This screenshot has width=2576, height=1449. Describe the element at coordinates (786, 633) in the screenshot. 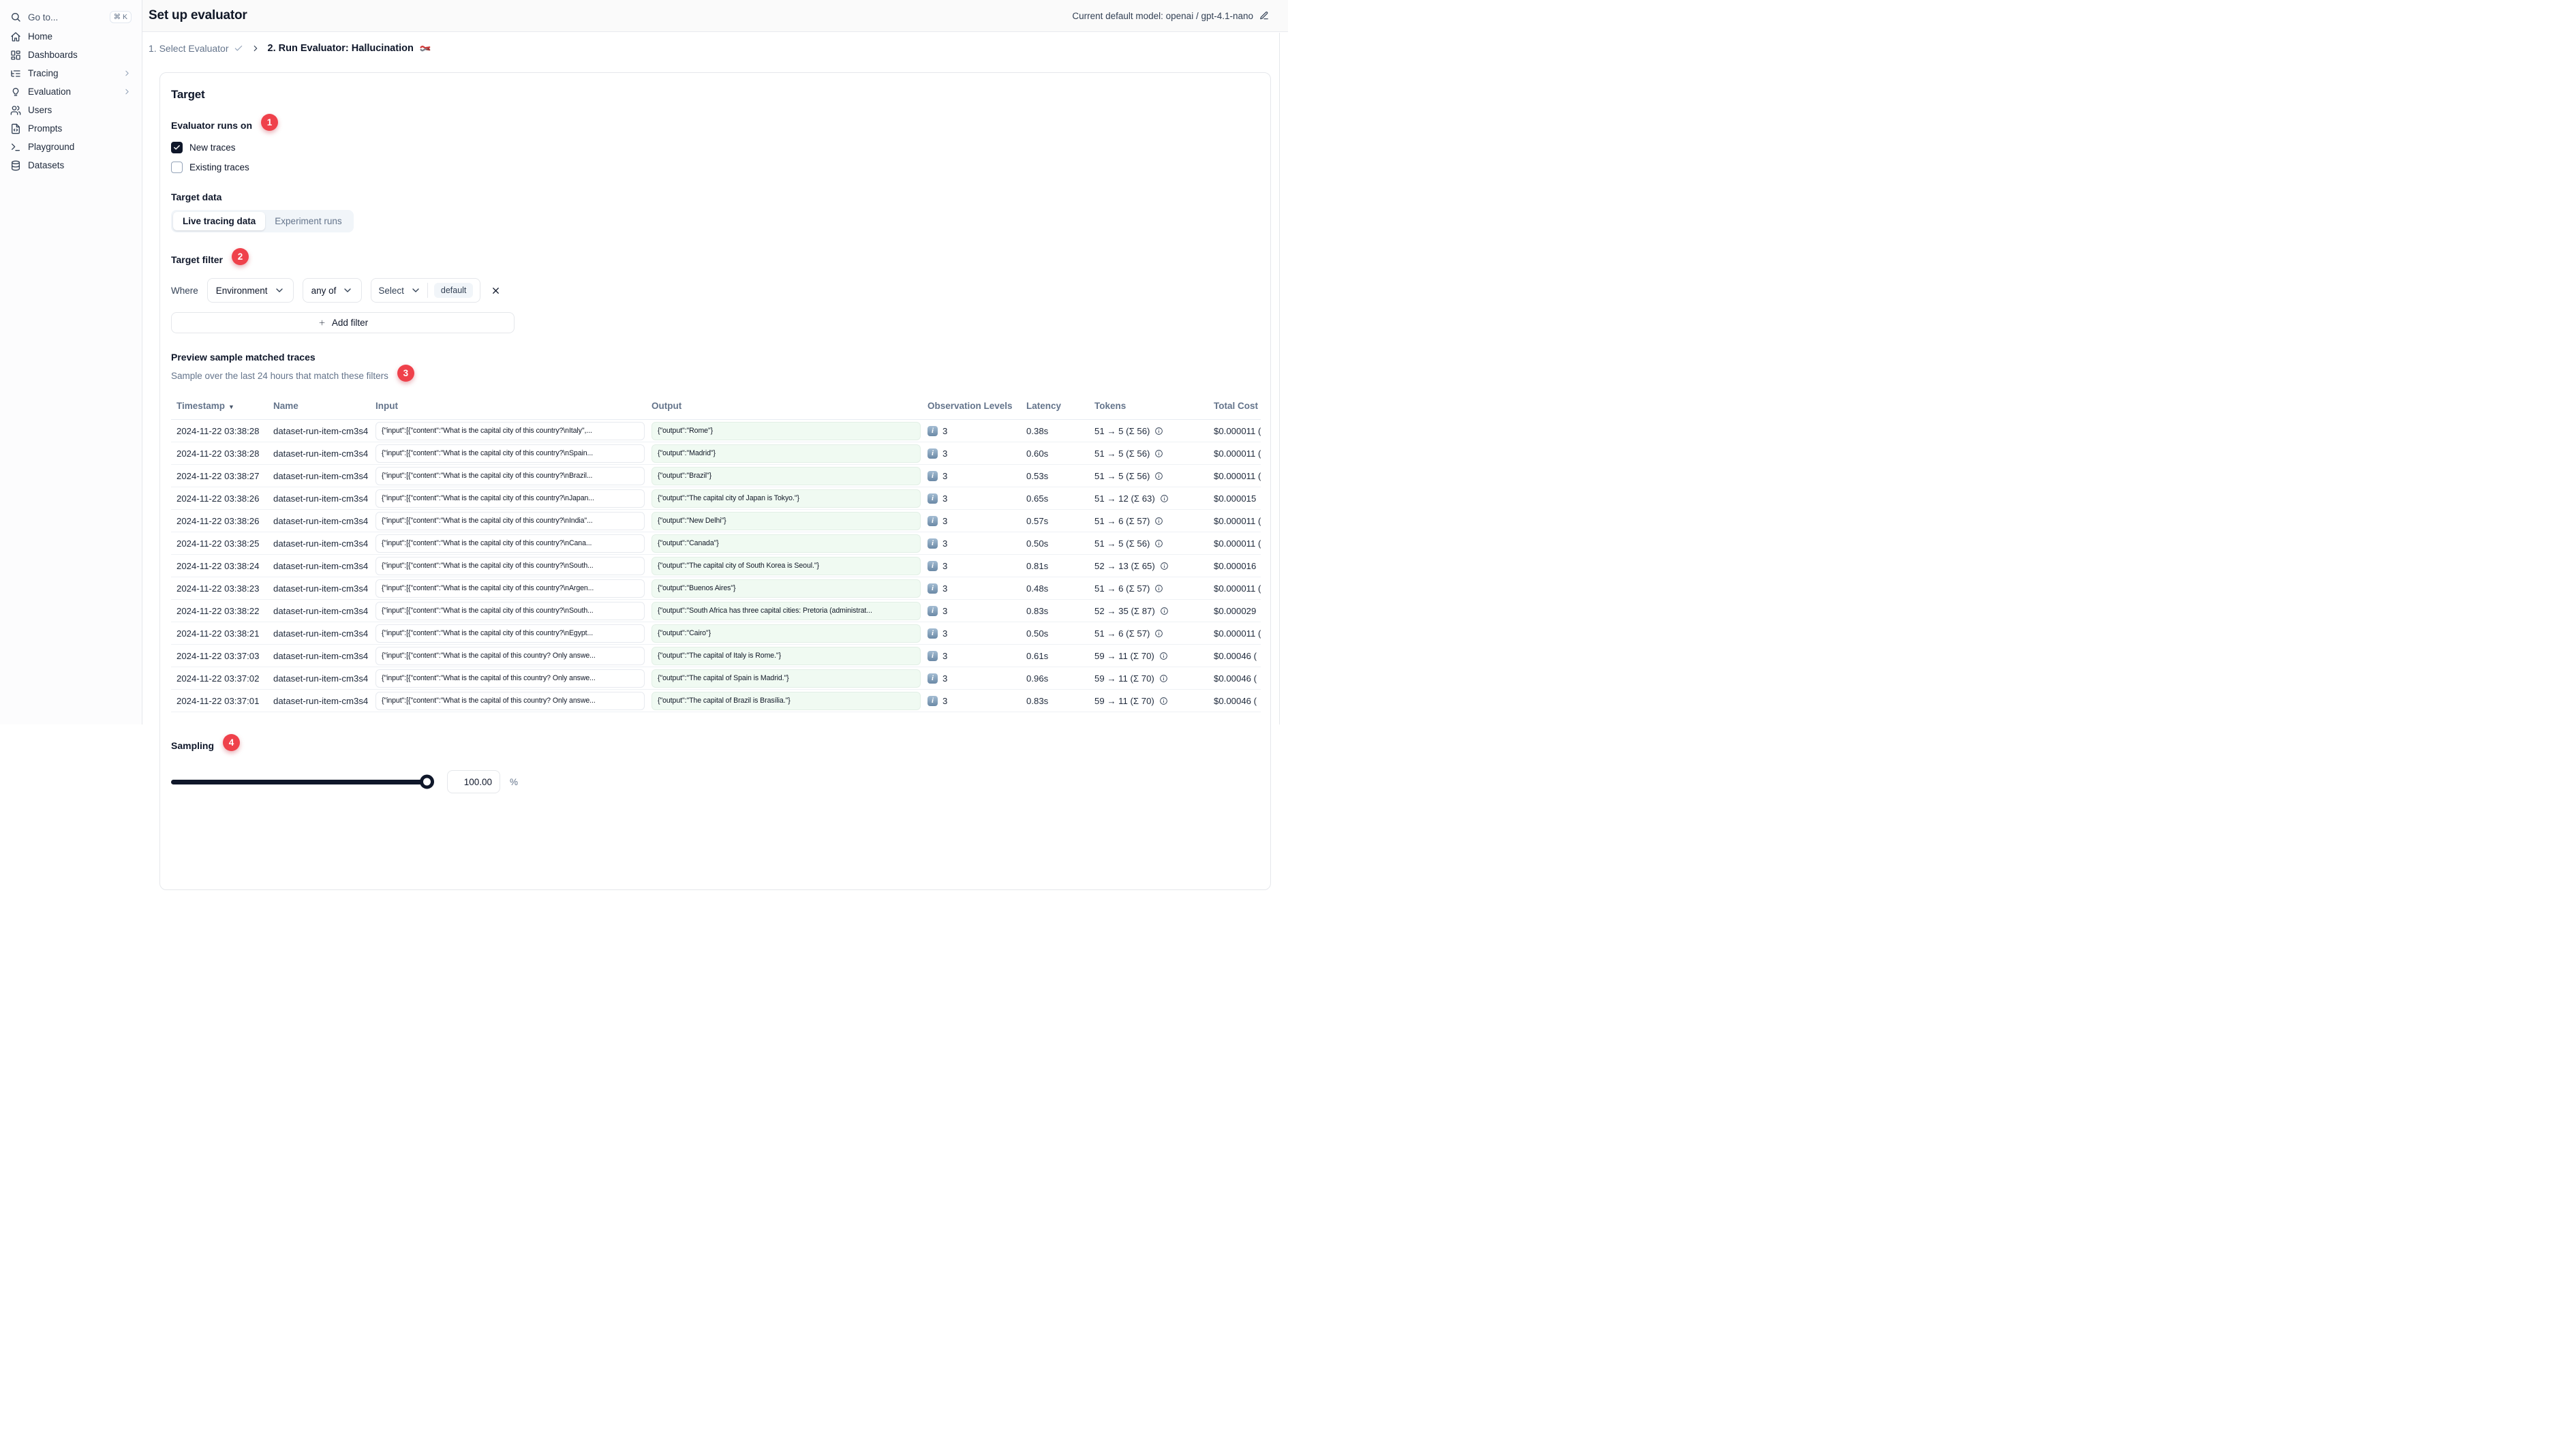

I see `cell-output: {"output":"Cairo"}` at that location.